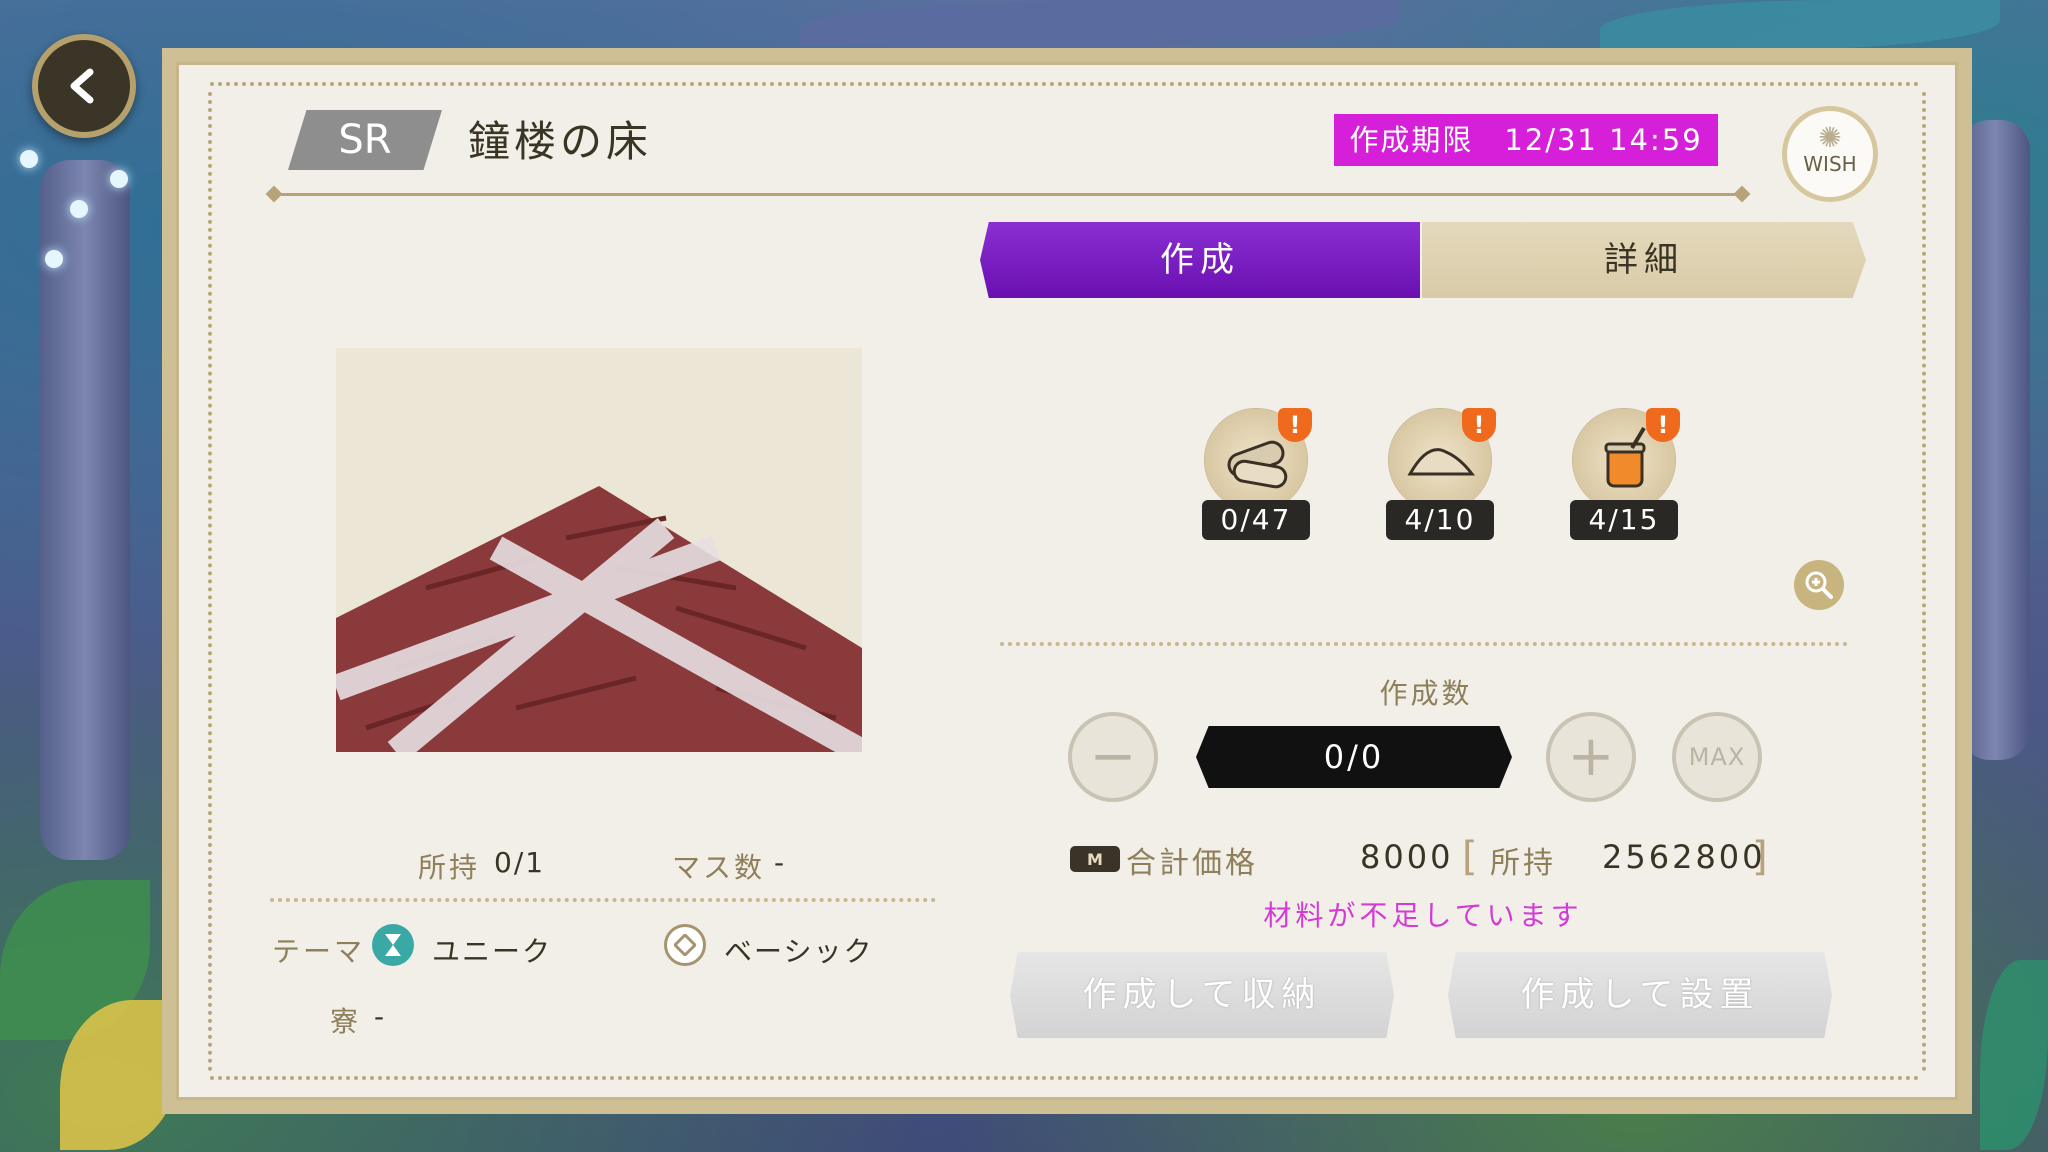 The height and width of the screenshot is (1152, 2048). Describe the element at coordinates (1625, 474) in the screenshot. I see `material-slot: ! 4/15` at that location.